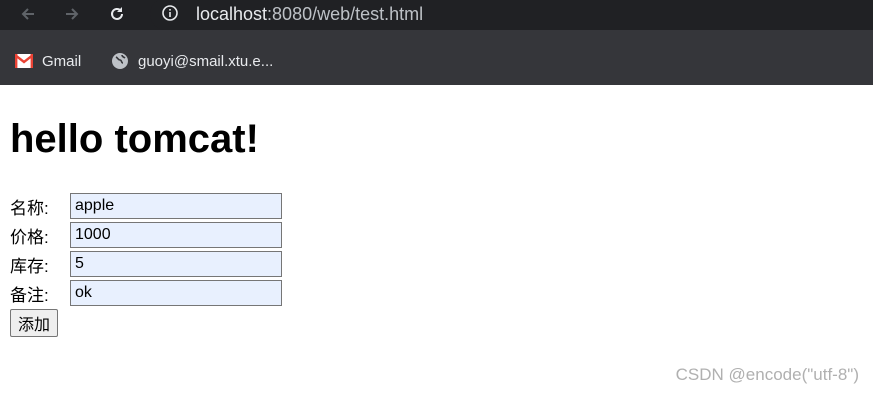 This screenshot has width=873, height=393. Describe the element at coordinates (29, 237) in the screenshot. I see `price-label: 价格:` at that location.